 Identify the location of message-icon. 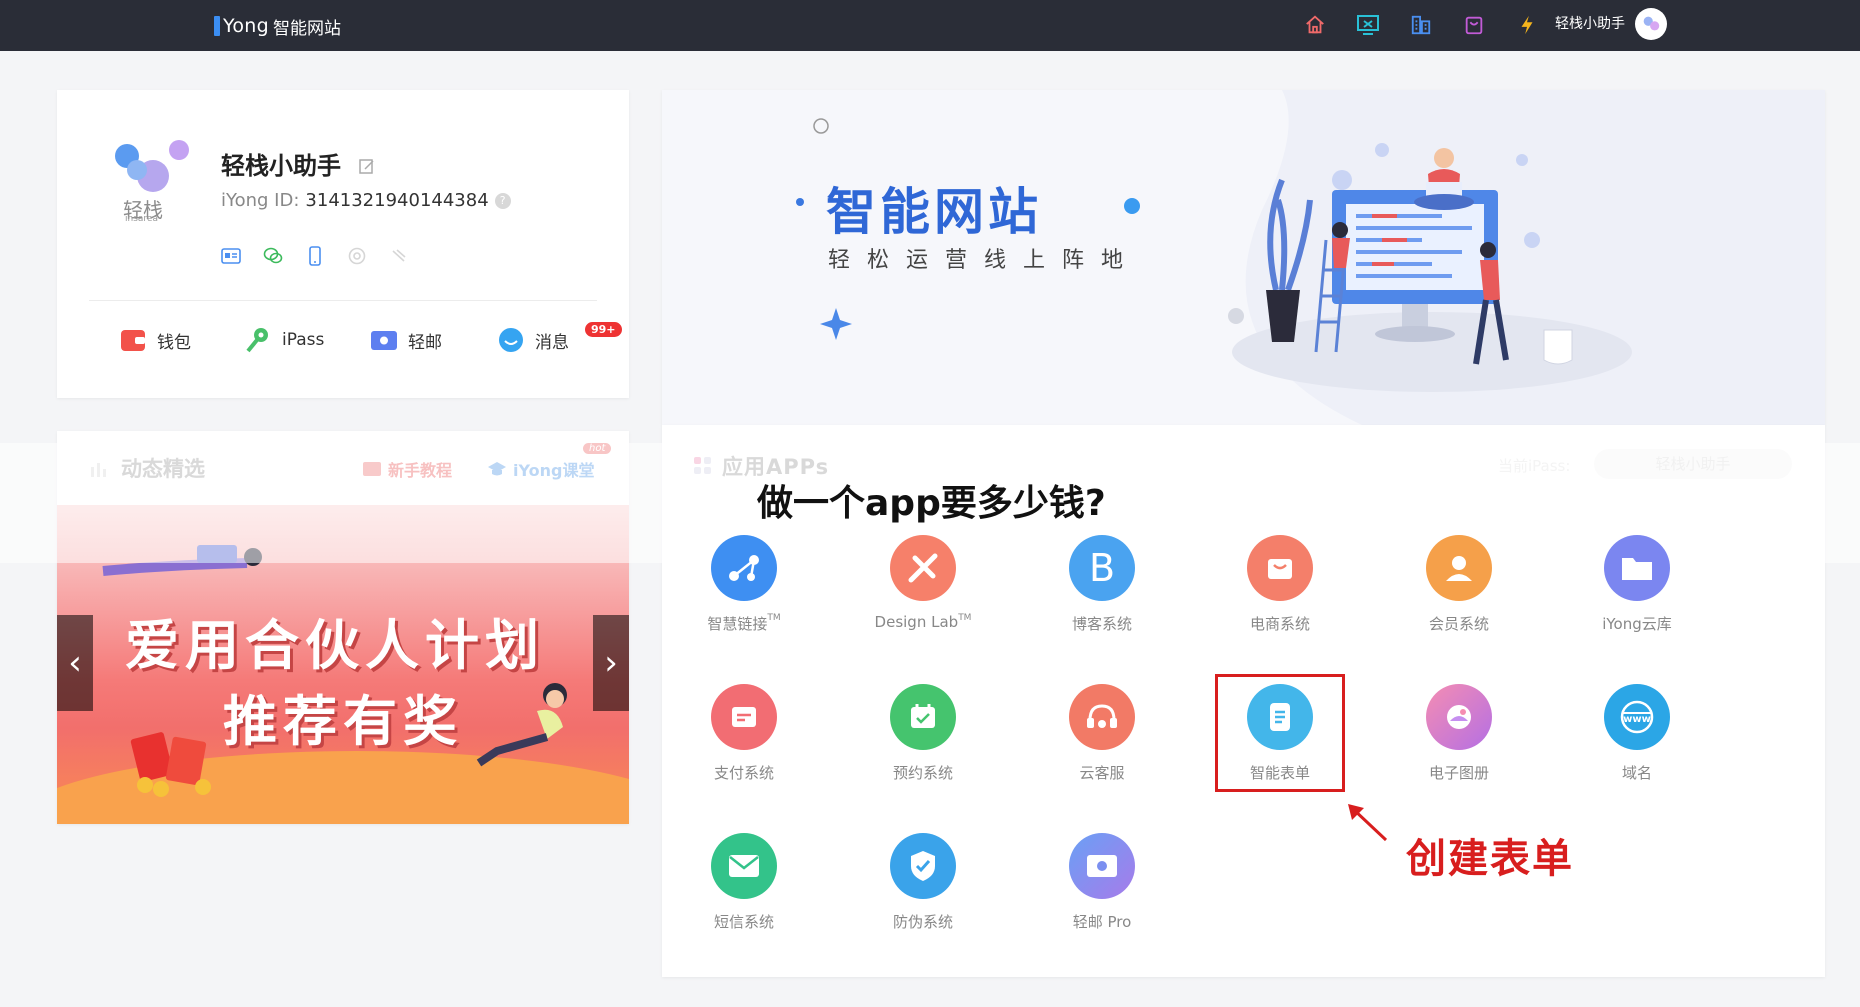
(511, 340).